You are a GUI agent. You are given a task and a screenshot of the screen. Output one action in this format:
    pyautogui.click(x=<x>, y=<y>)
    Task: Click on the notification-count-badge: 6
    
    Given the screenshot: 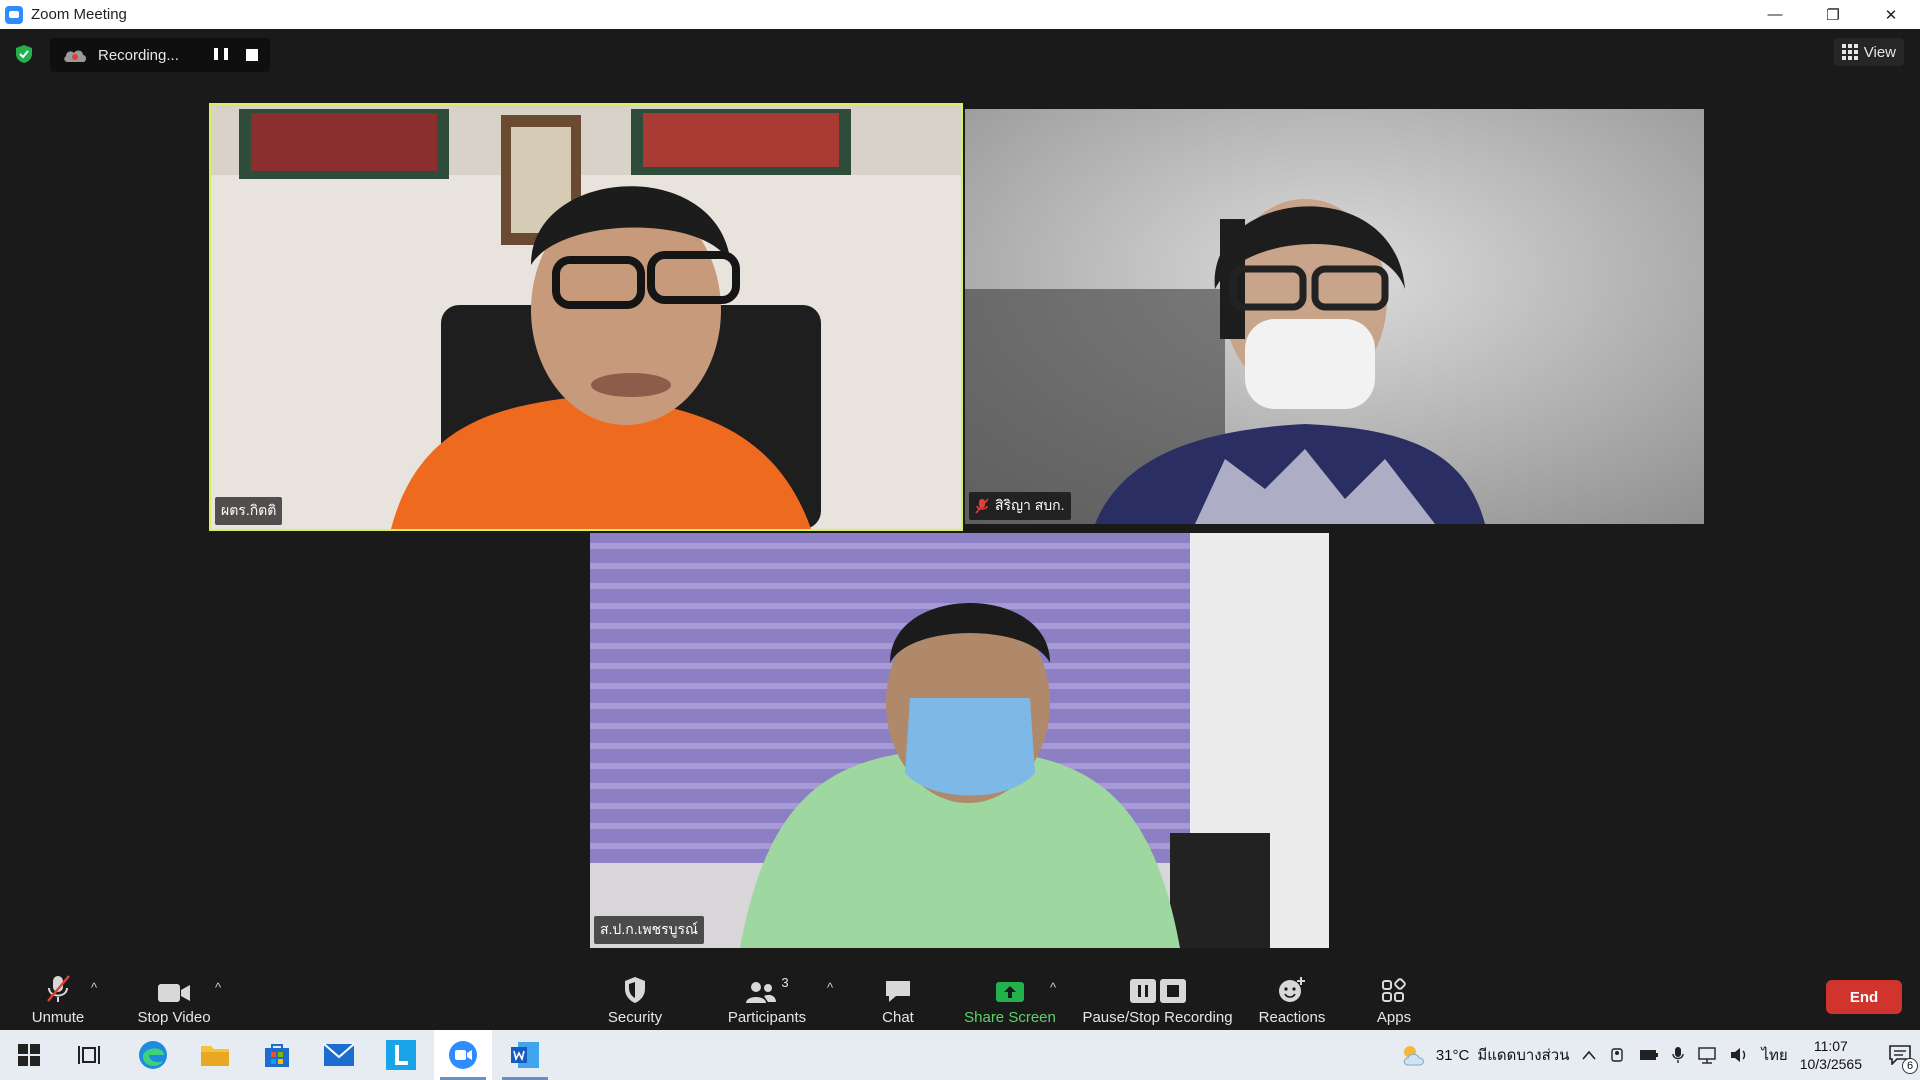 What is the action you would take?
    pyautogui.click(x=1910, y=1066)
    